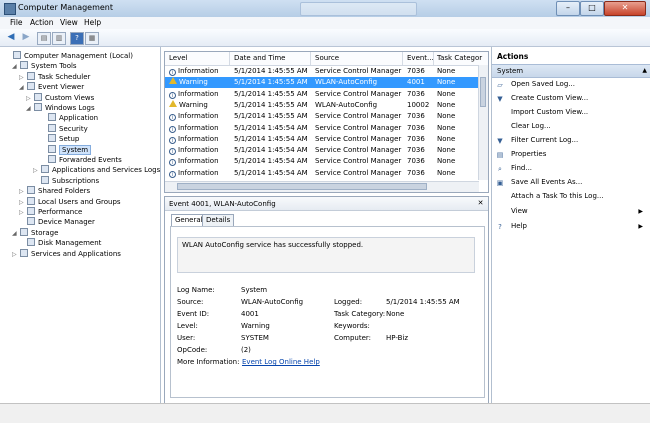 The height and width of the screenshot is (423, 650). I want to click on tree-item: ▷ Applications and Services Logs, so click(96, 170).